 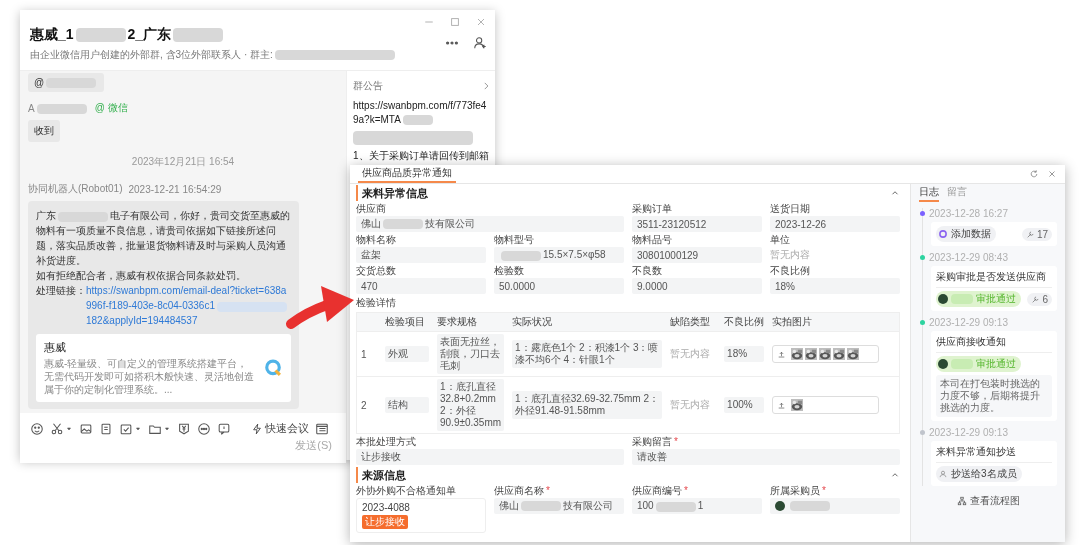 What do you see at coordinates (376, 240) in the screenshot?
I see `field-label: 物料名称` at bounding box center [376, 240].